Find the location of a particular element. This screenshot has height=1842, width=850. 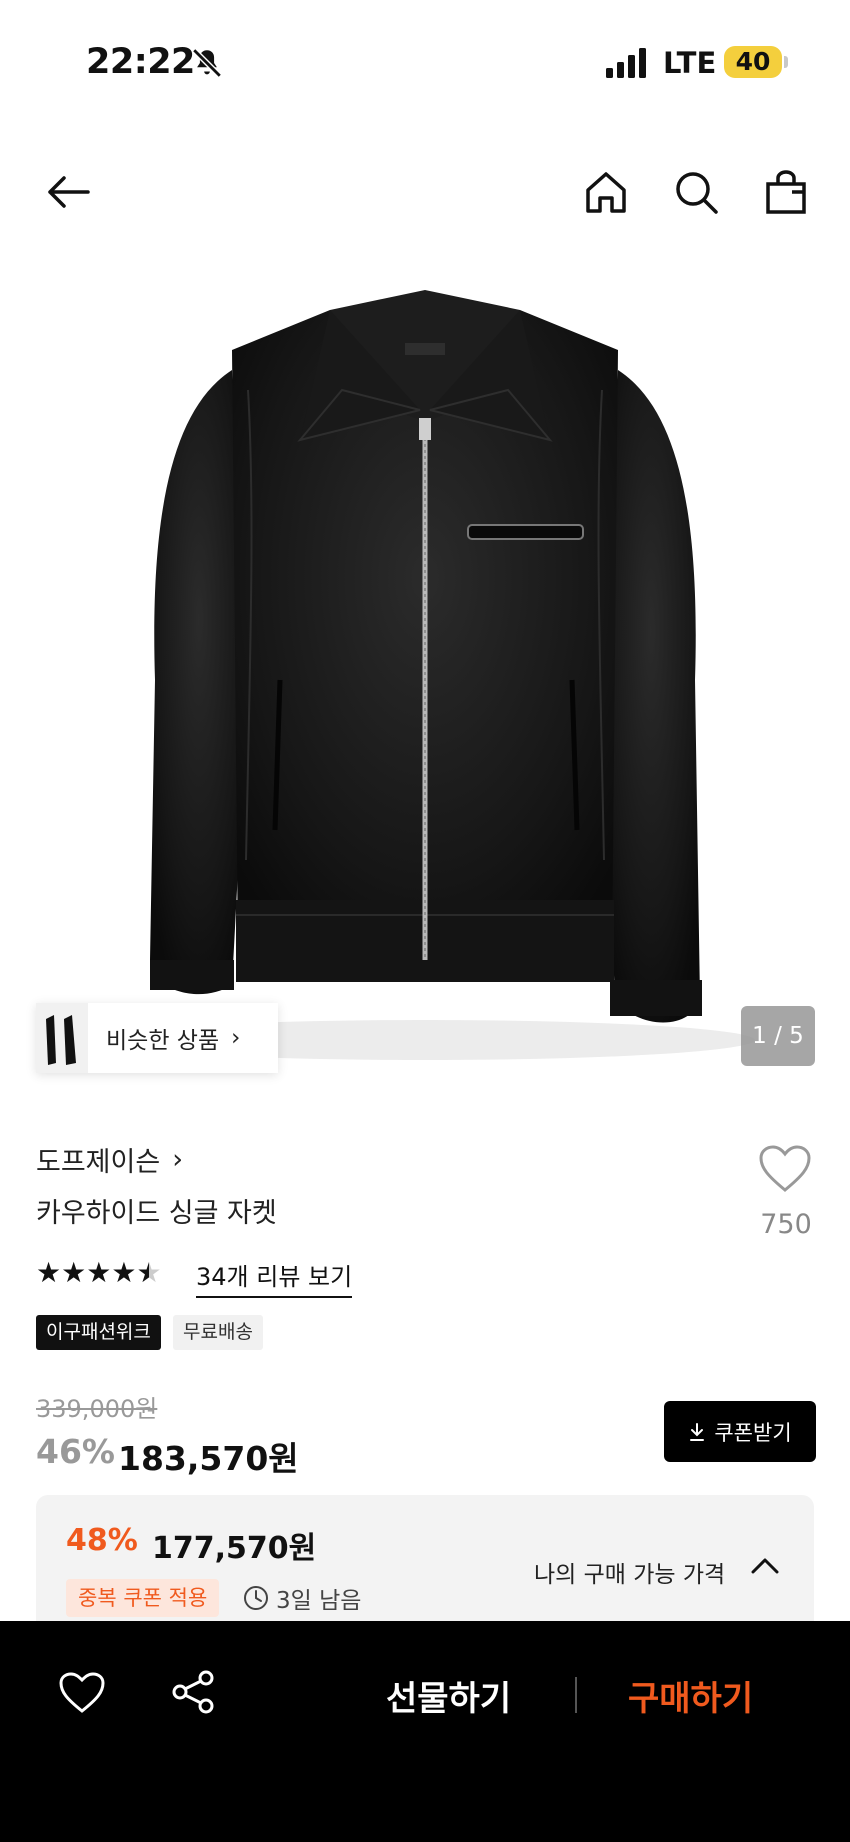

rating-stars: ★★★★★ is located at coordinates (99, 1272).